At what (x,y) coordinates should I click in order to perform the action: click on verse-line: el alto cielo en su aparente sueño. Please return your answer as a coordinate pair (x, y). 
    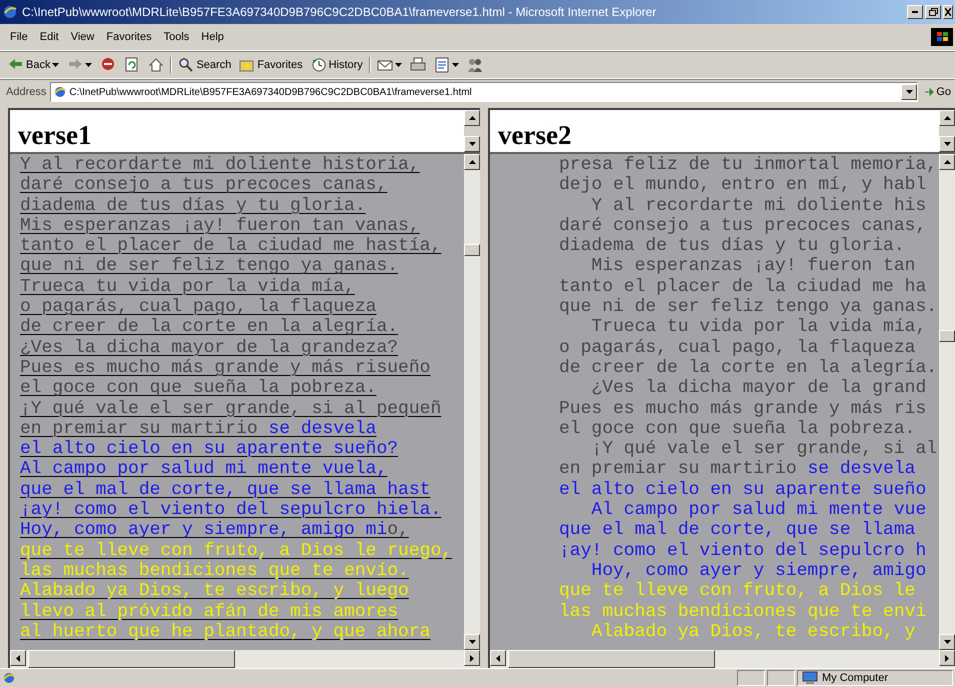
    Looking at the image, I should click on (742, 490).